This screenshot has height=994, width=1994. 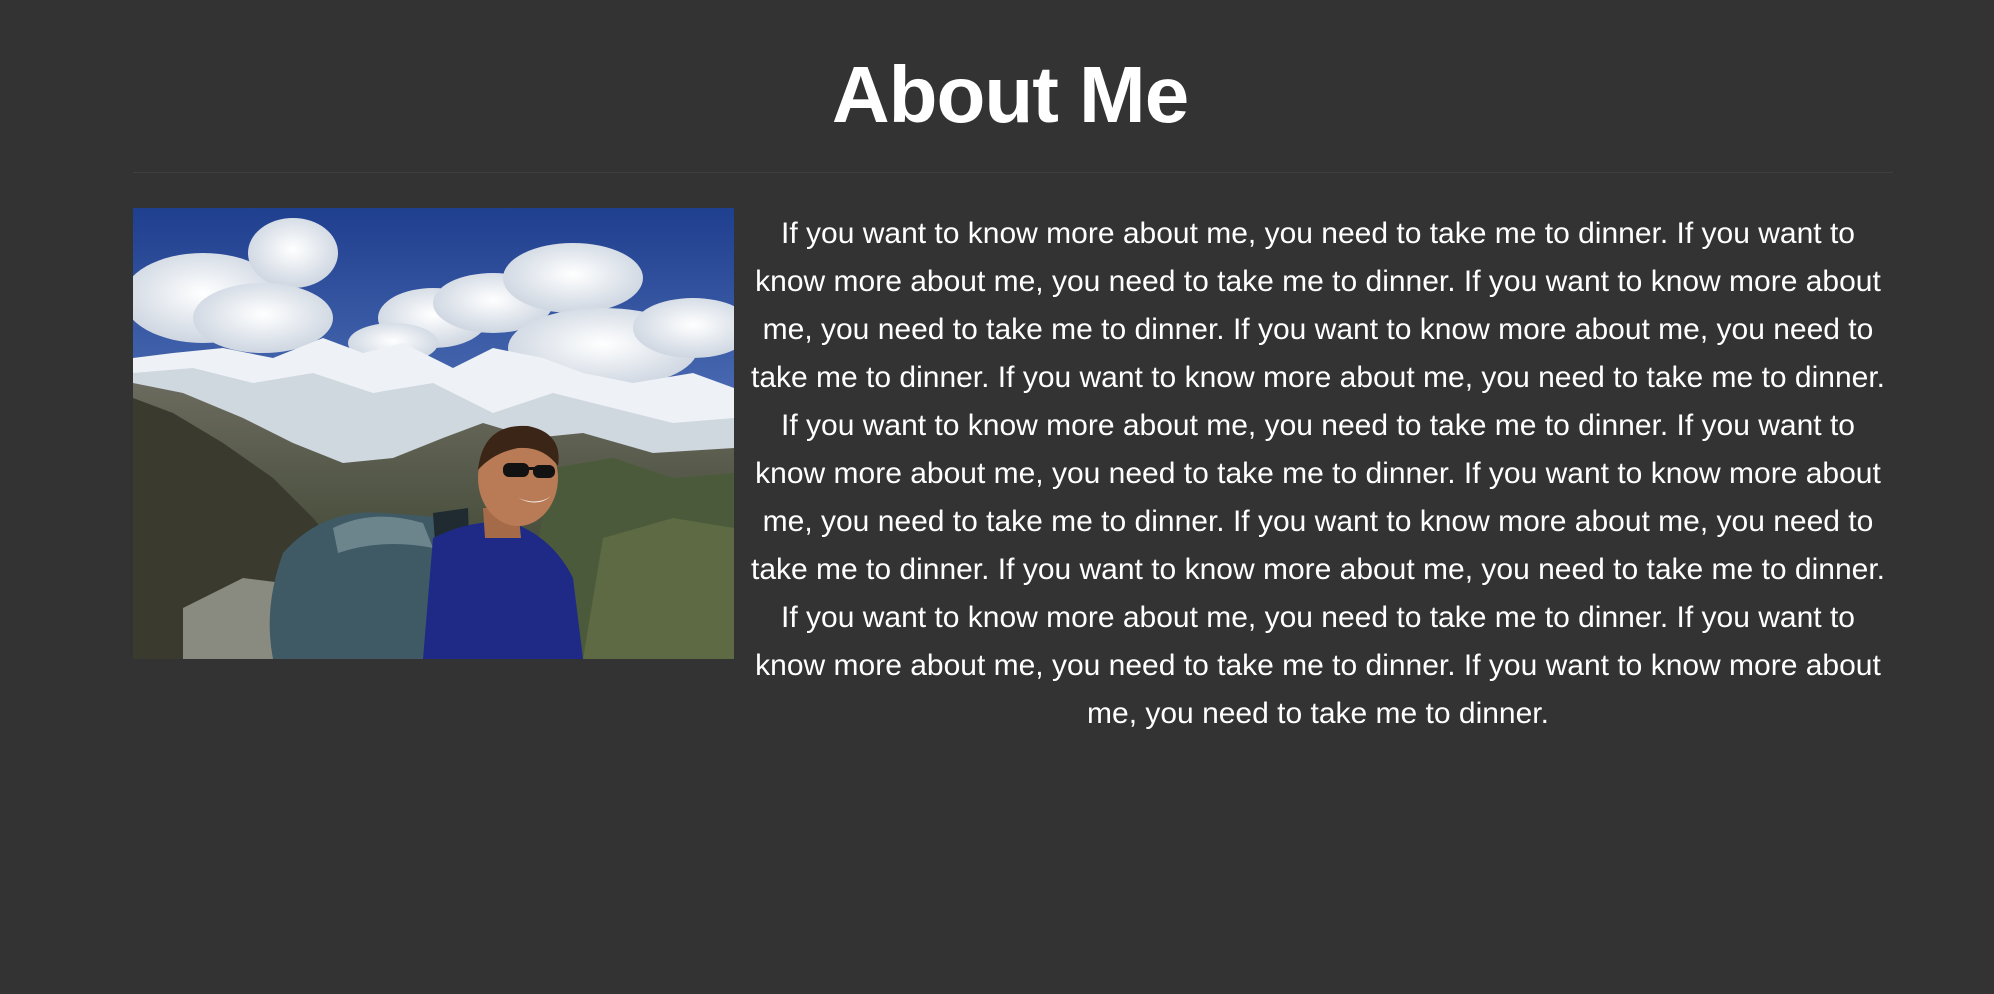 I want to click on divider, so click(x=1013, y=172).